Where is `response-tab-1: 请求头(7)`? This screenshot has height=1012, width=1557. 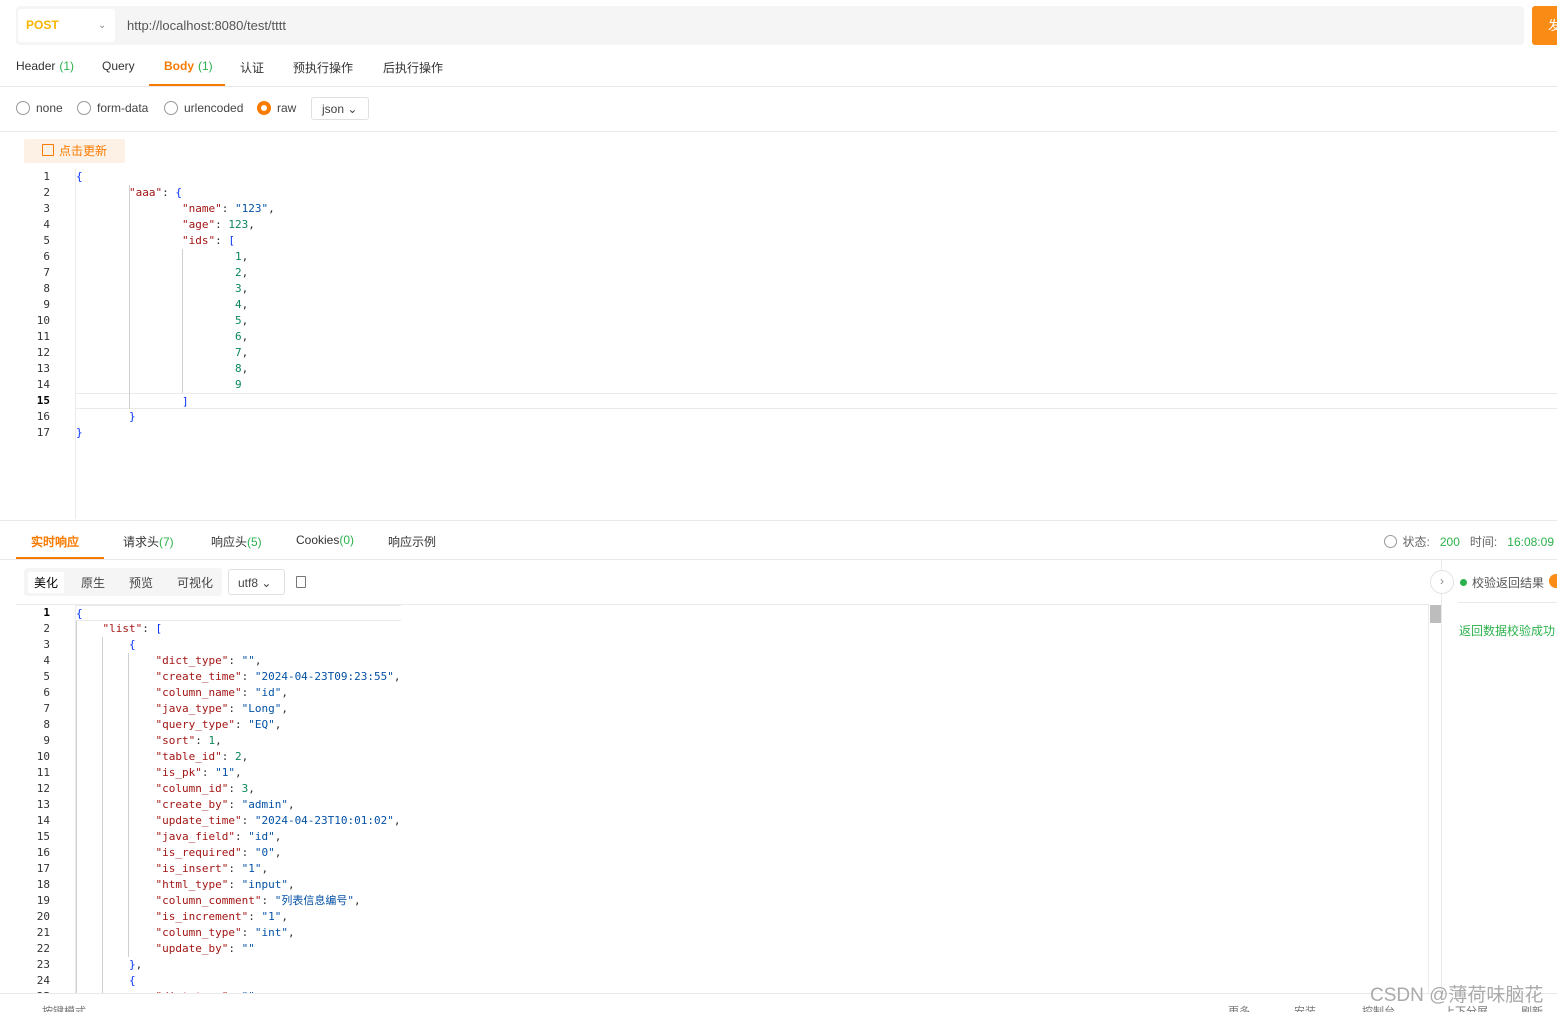 response-tab-1: 请求头(7) is located at coordinates (148, 541).